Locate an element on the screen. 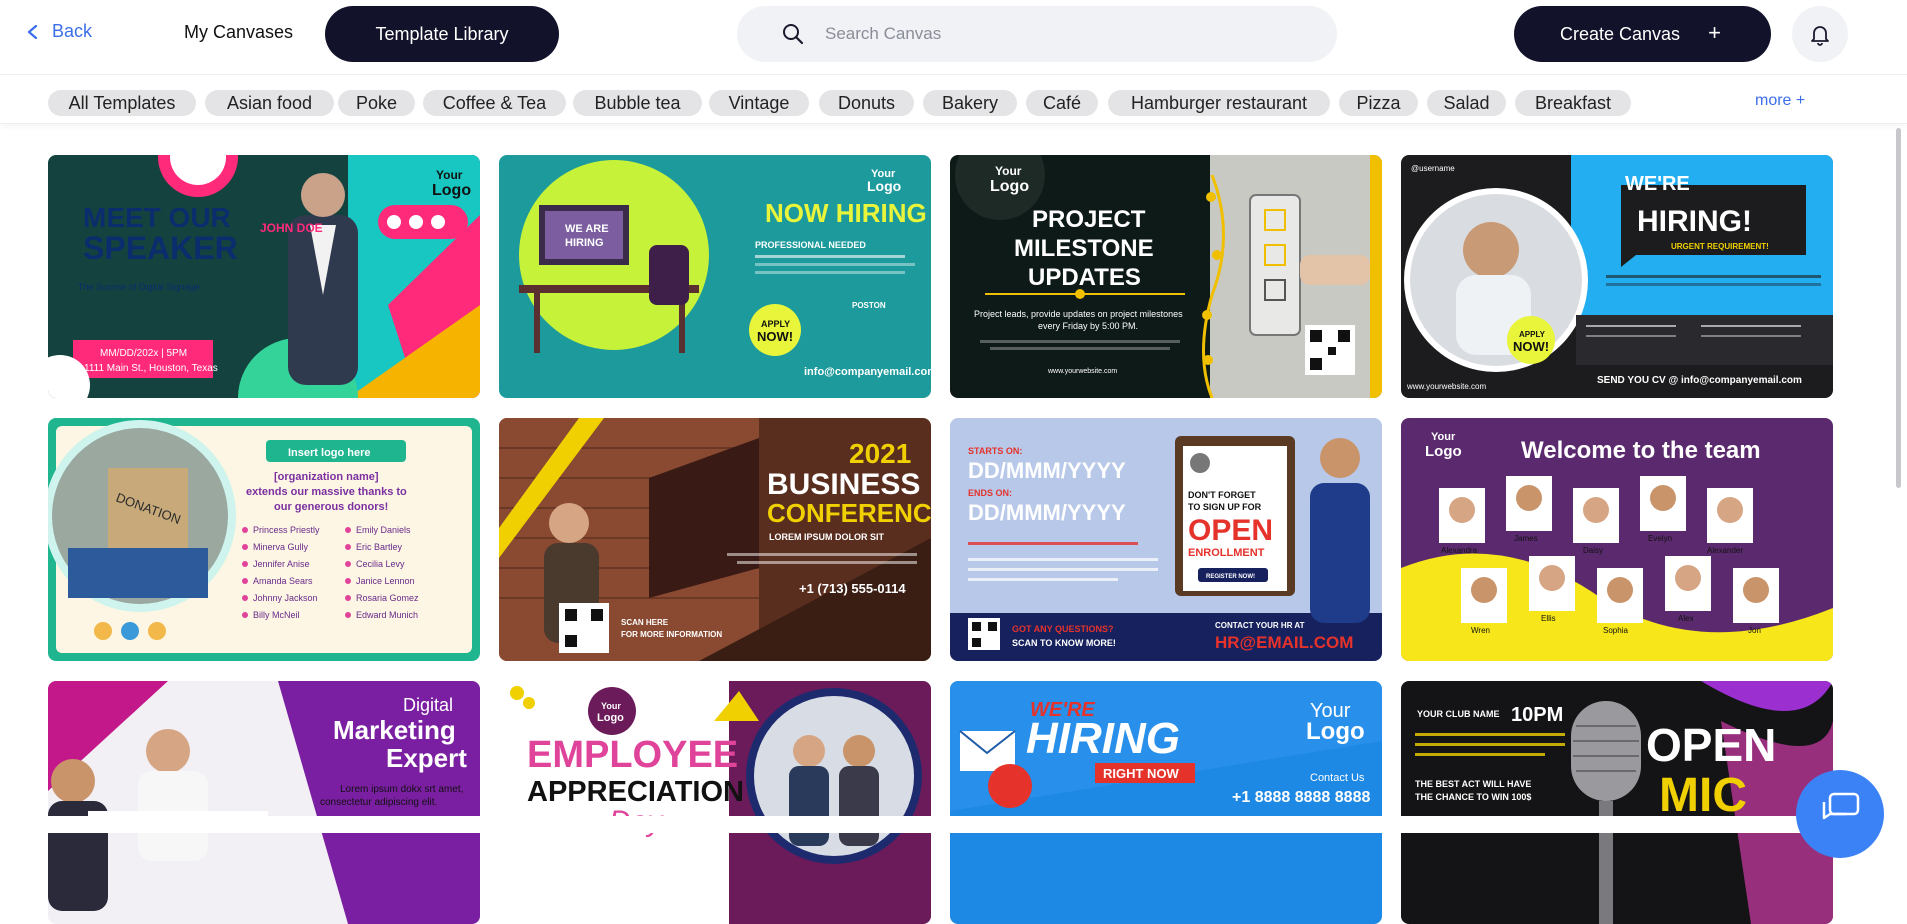  filter-chip-poke: Poke is located at coordinates (376, 103).